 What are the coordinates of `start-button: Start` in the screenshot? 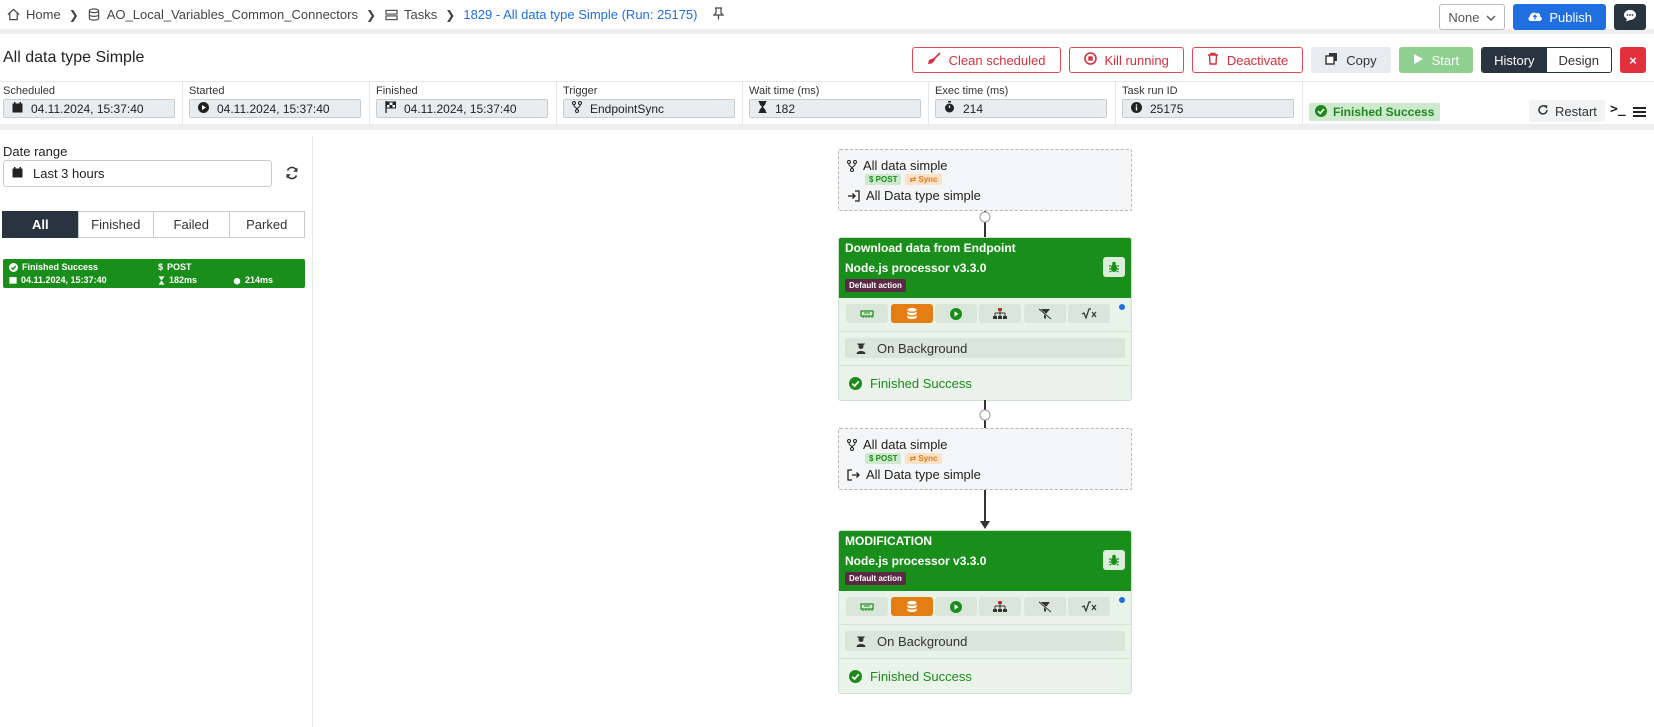 It's located at (1436, 60).